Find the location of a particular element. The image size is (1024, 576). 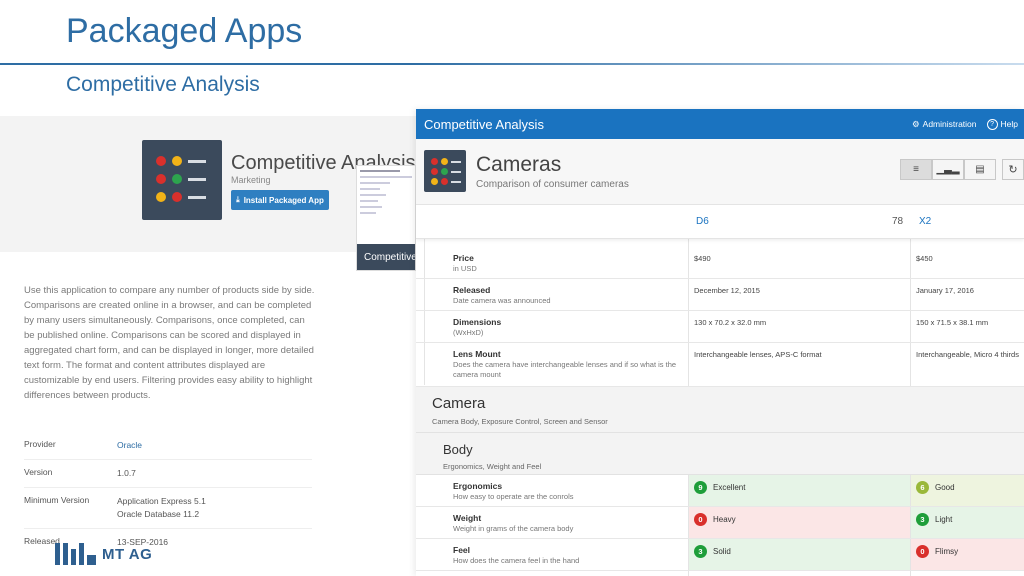

meta-row: Version 1.0.7 is located at coordinates (168, 474).